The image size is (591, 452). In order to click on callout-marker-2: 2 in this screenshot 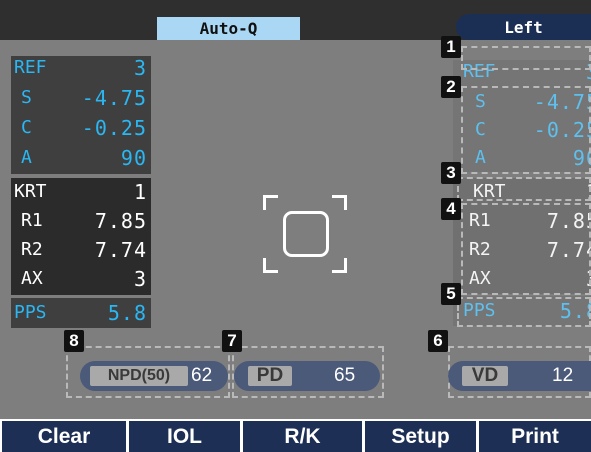, I will do `click(451, 87)`.